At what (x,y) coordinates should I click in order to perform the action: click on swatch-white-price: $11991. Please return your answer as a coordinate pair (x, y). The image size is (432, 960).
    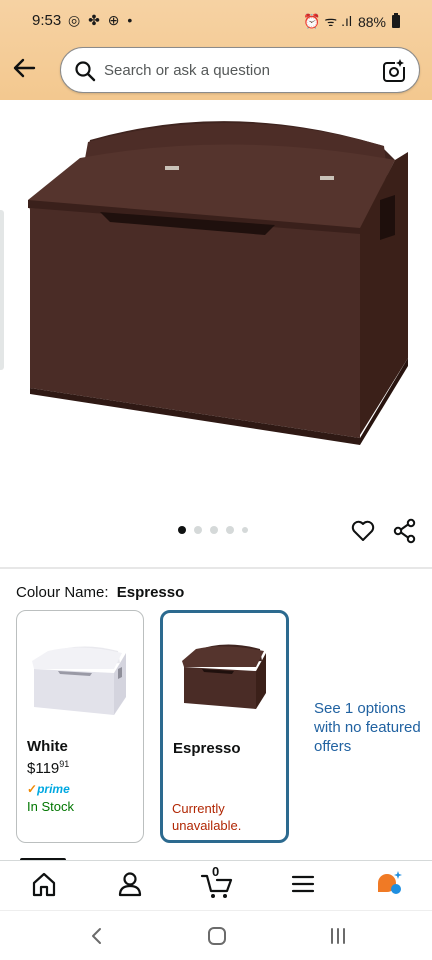
    Looking at the image, I should click on (48, 768).